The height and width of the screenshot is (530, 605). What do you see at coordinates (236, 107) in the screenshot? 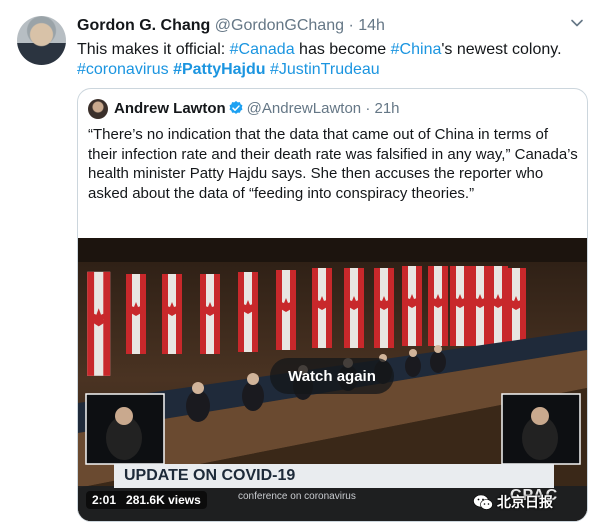
I see `verified-badge-icon` at bounding box center [236, 107].